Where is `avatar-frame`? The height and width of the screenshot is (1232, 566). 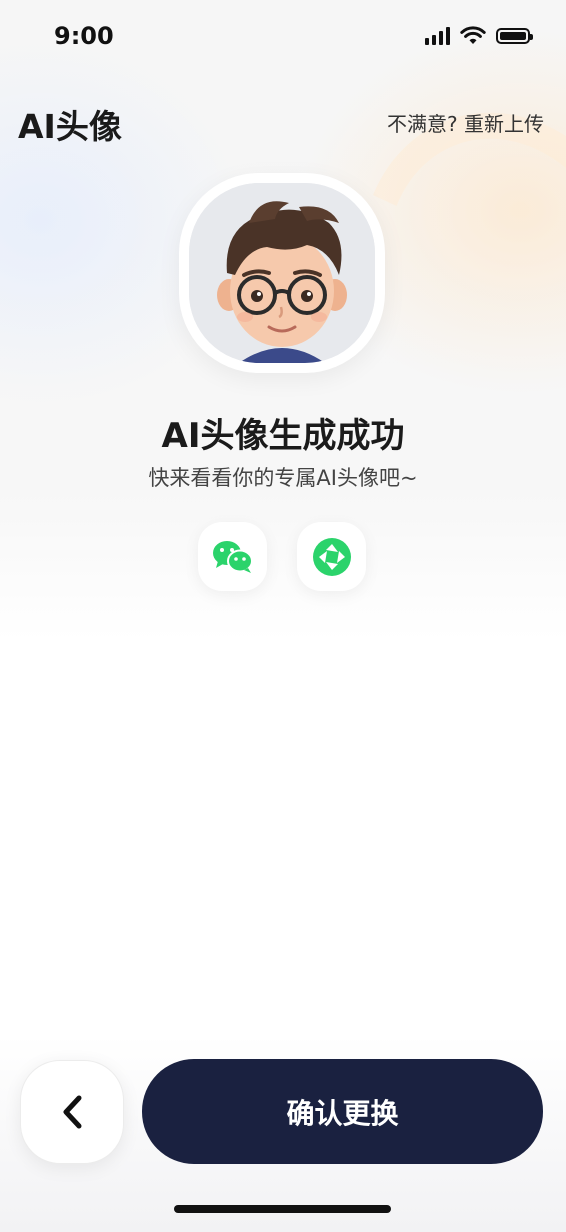 avatar-frame is located at coordinates (282, 273).